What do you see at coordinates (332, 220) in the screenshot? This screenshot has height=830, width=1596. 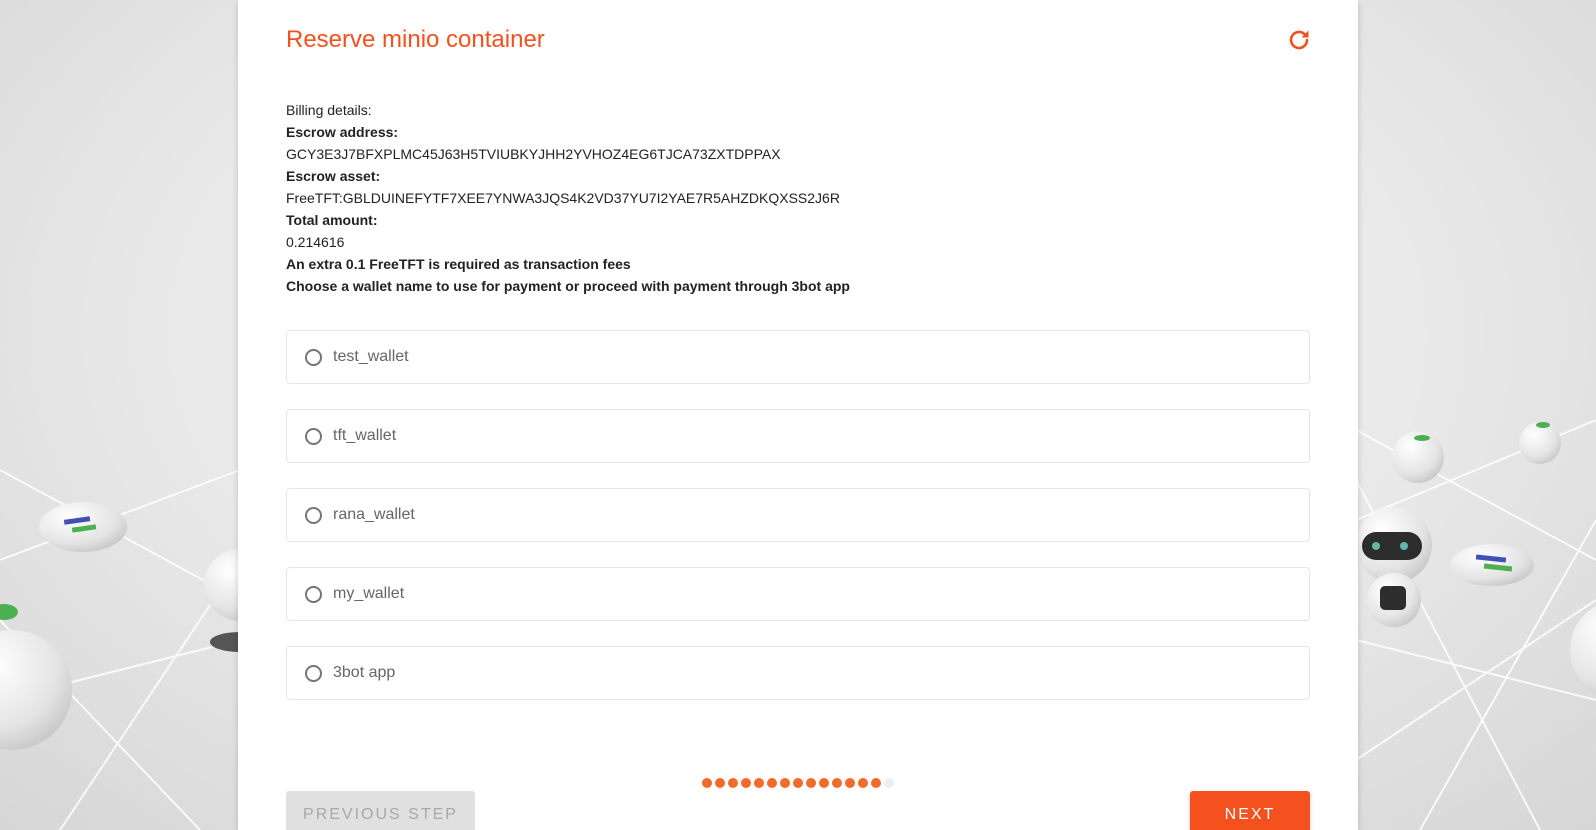 I see `total-amount-label: Total amount:` at bounding box center [332, 220].